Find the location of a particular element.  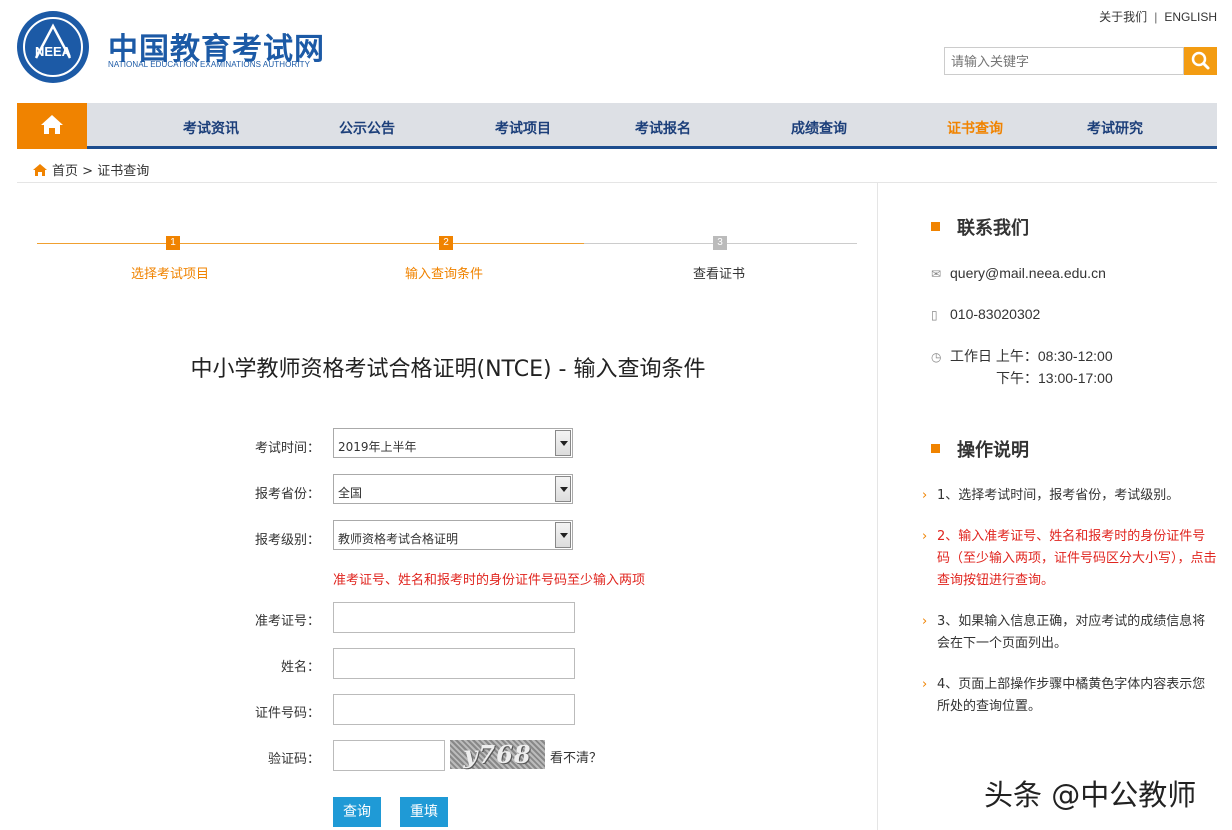

search-icon is located at coordinates (1200, 60).